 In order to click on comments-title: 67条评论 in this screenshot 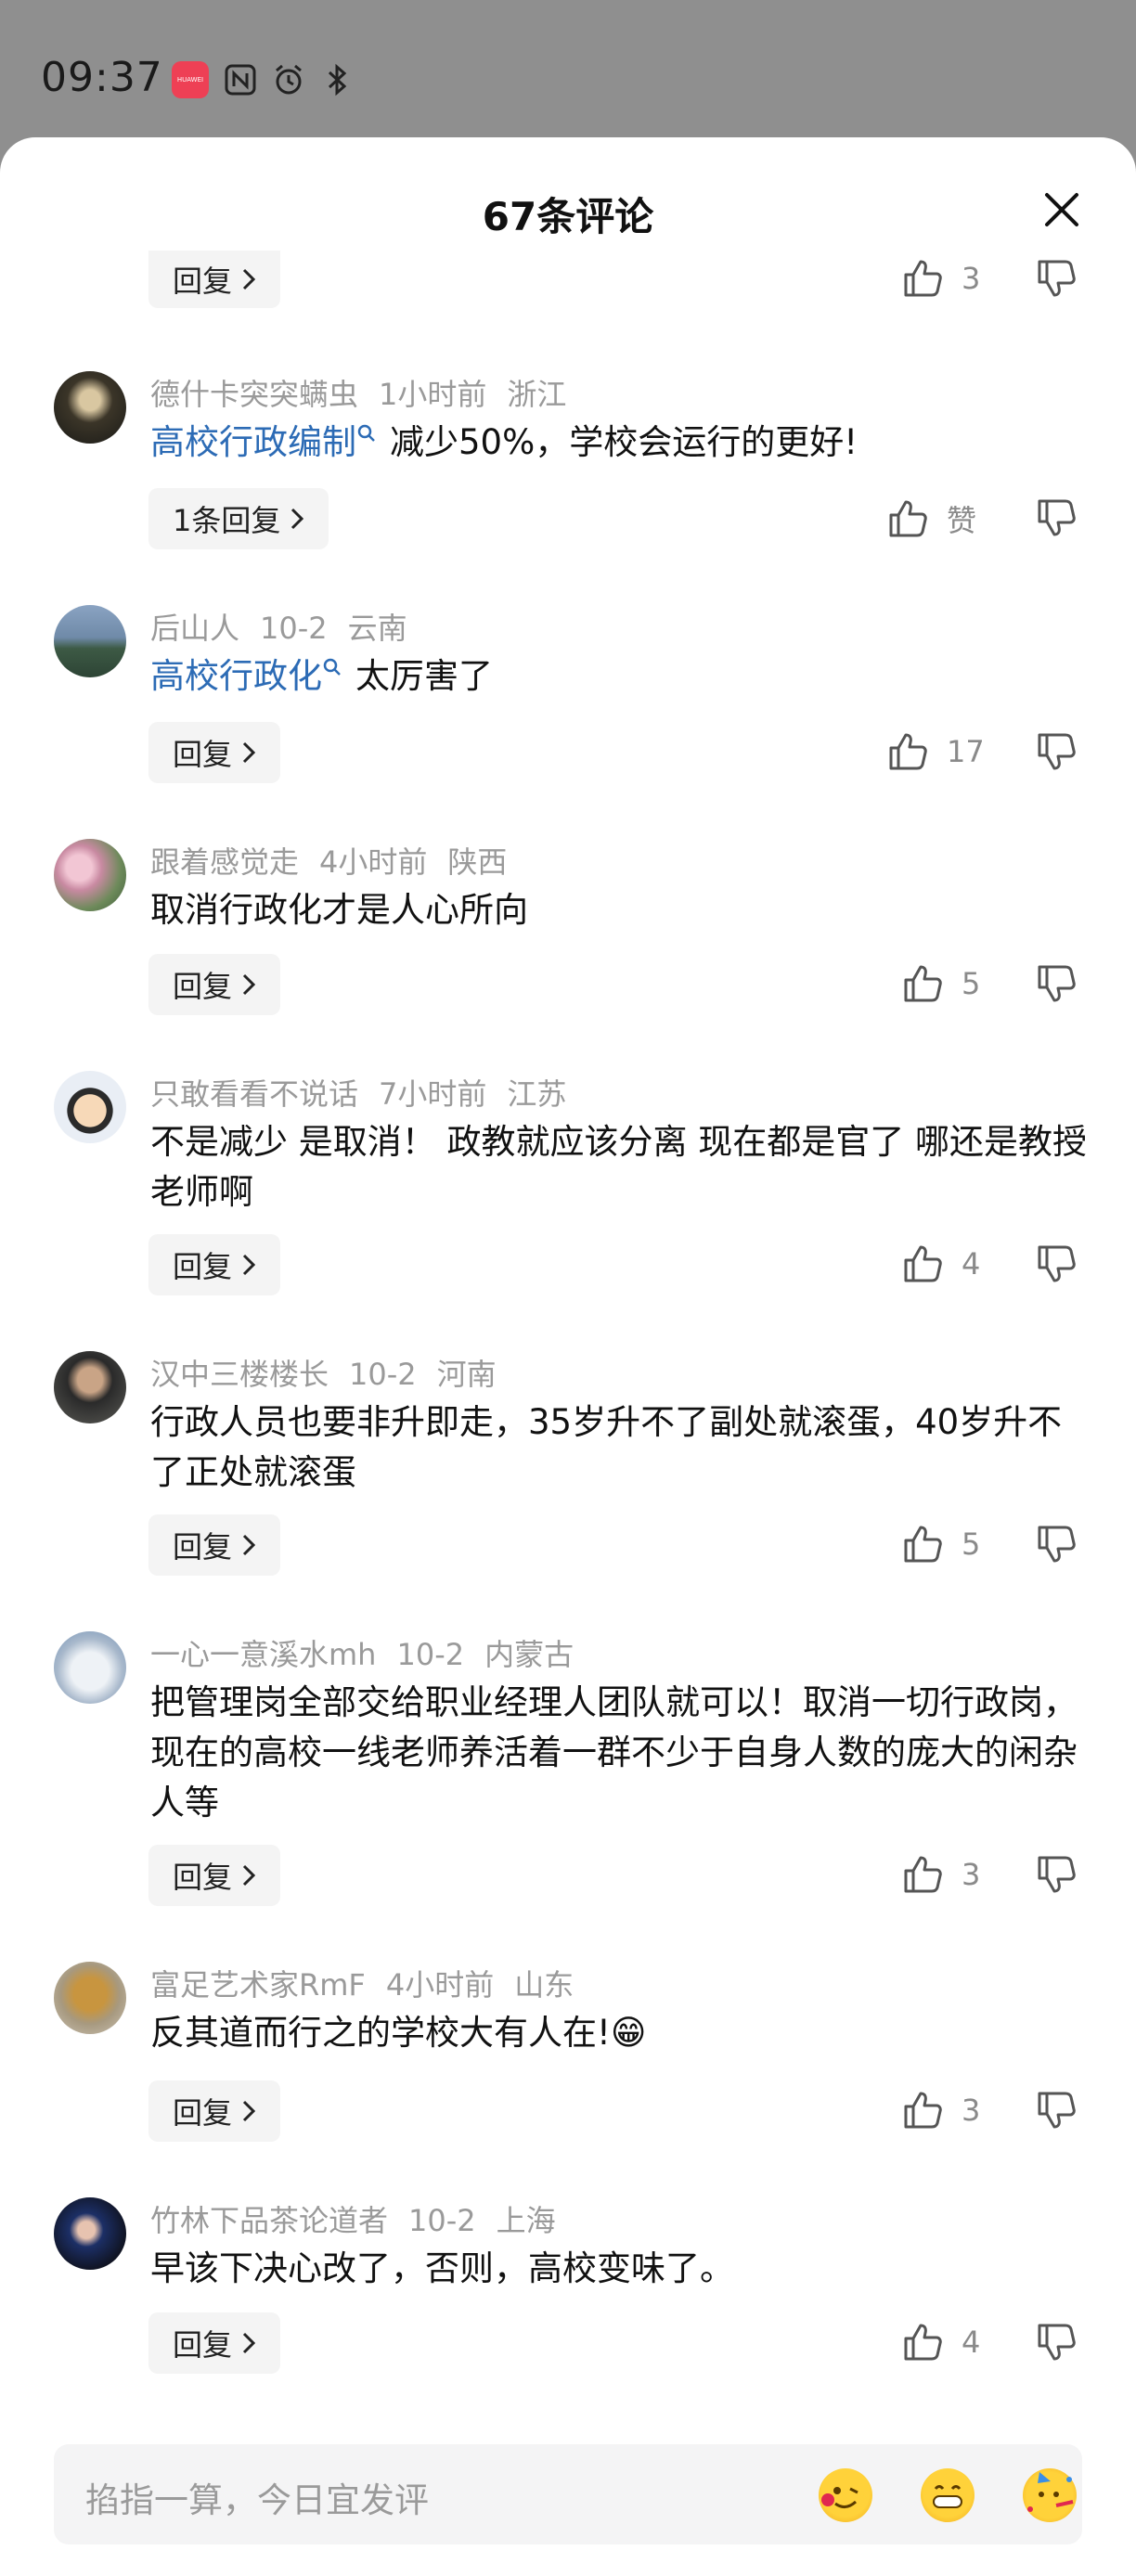, I will do `click(568, 216)`.